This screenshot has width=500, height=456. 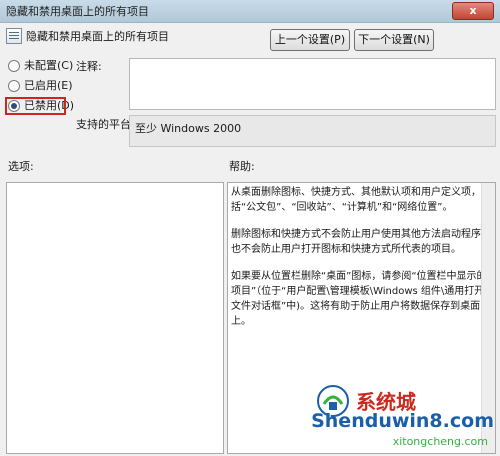 I want to click on policy-name: 隐藏和禁用桌面上的所有项目, so click(x=97, y=36).